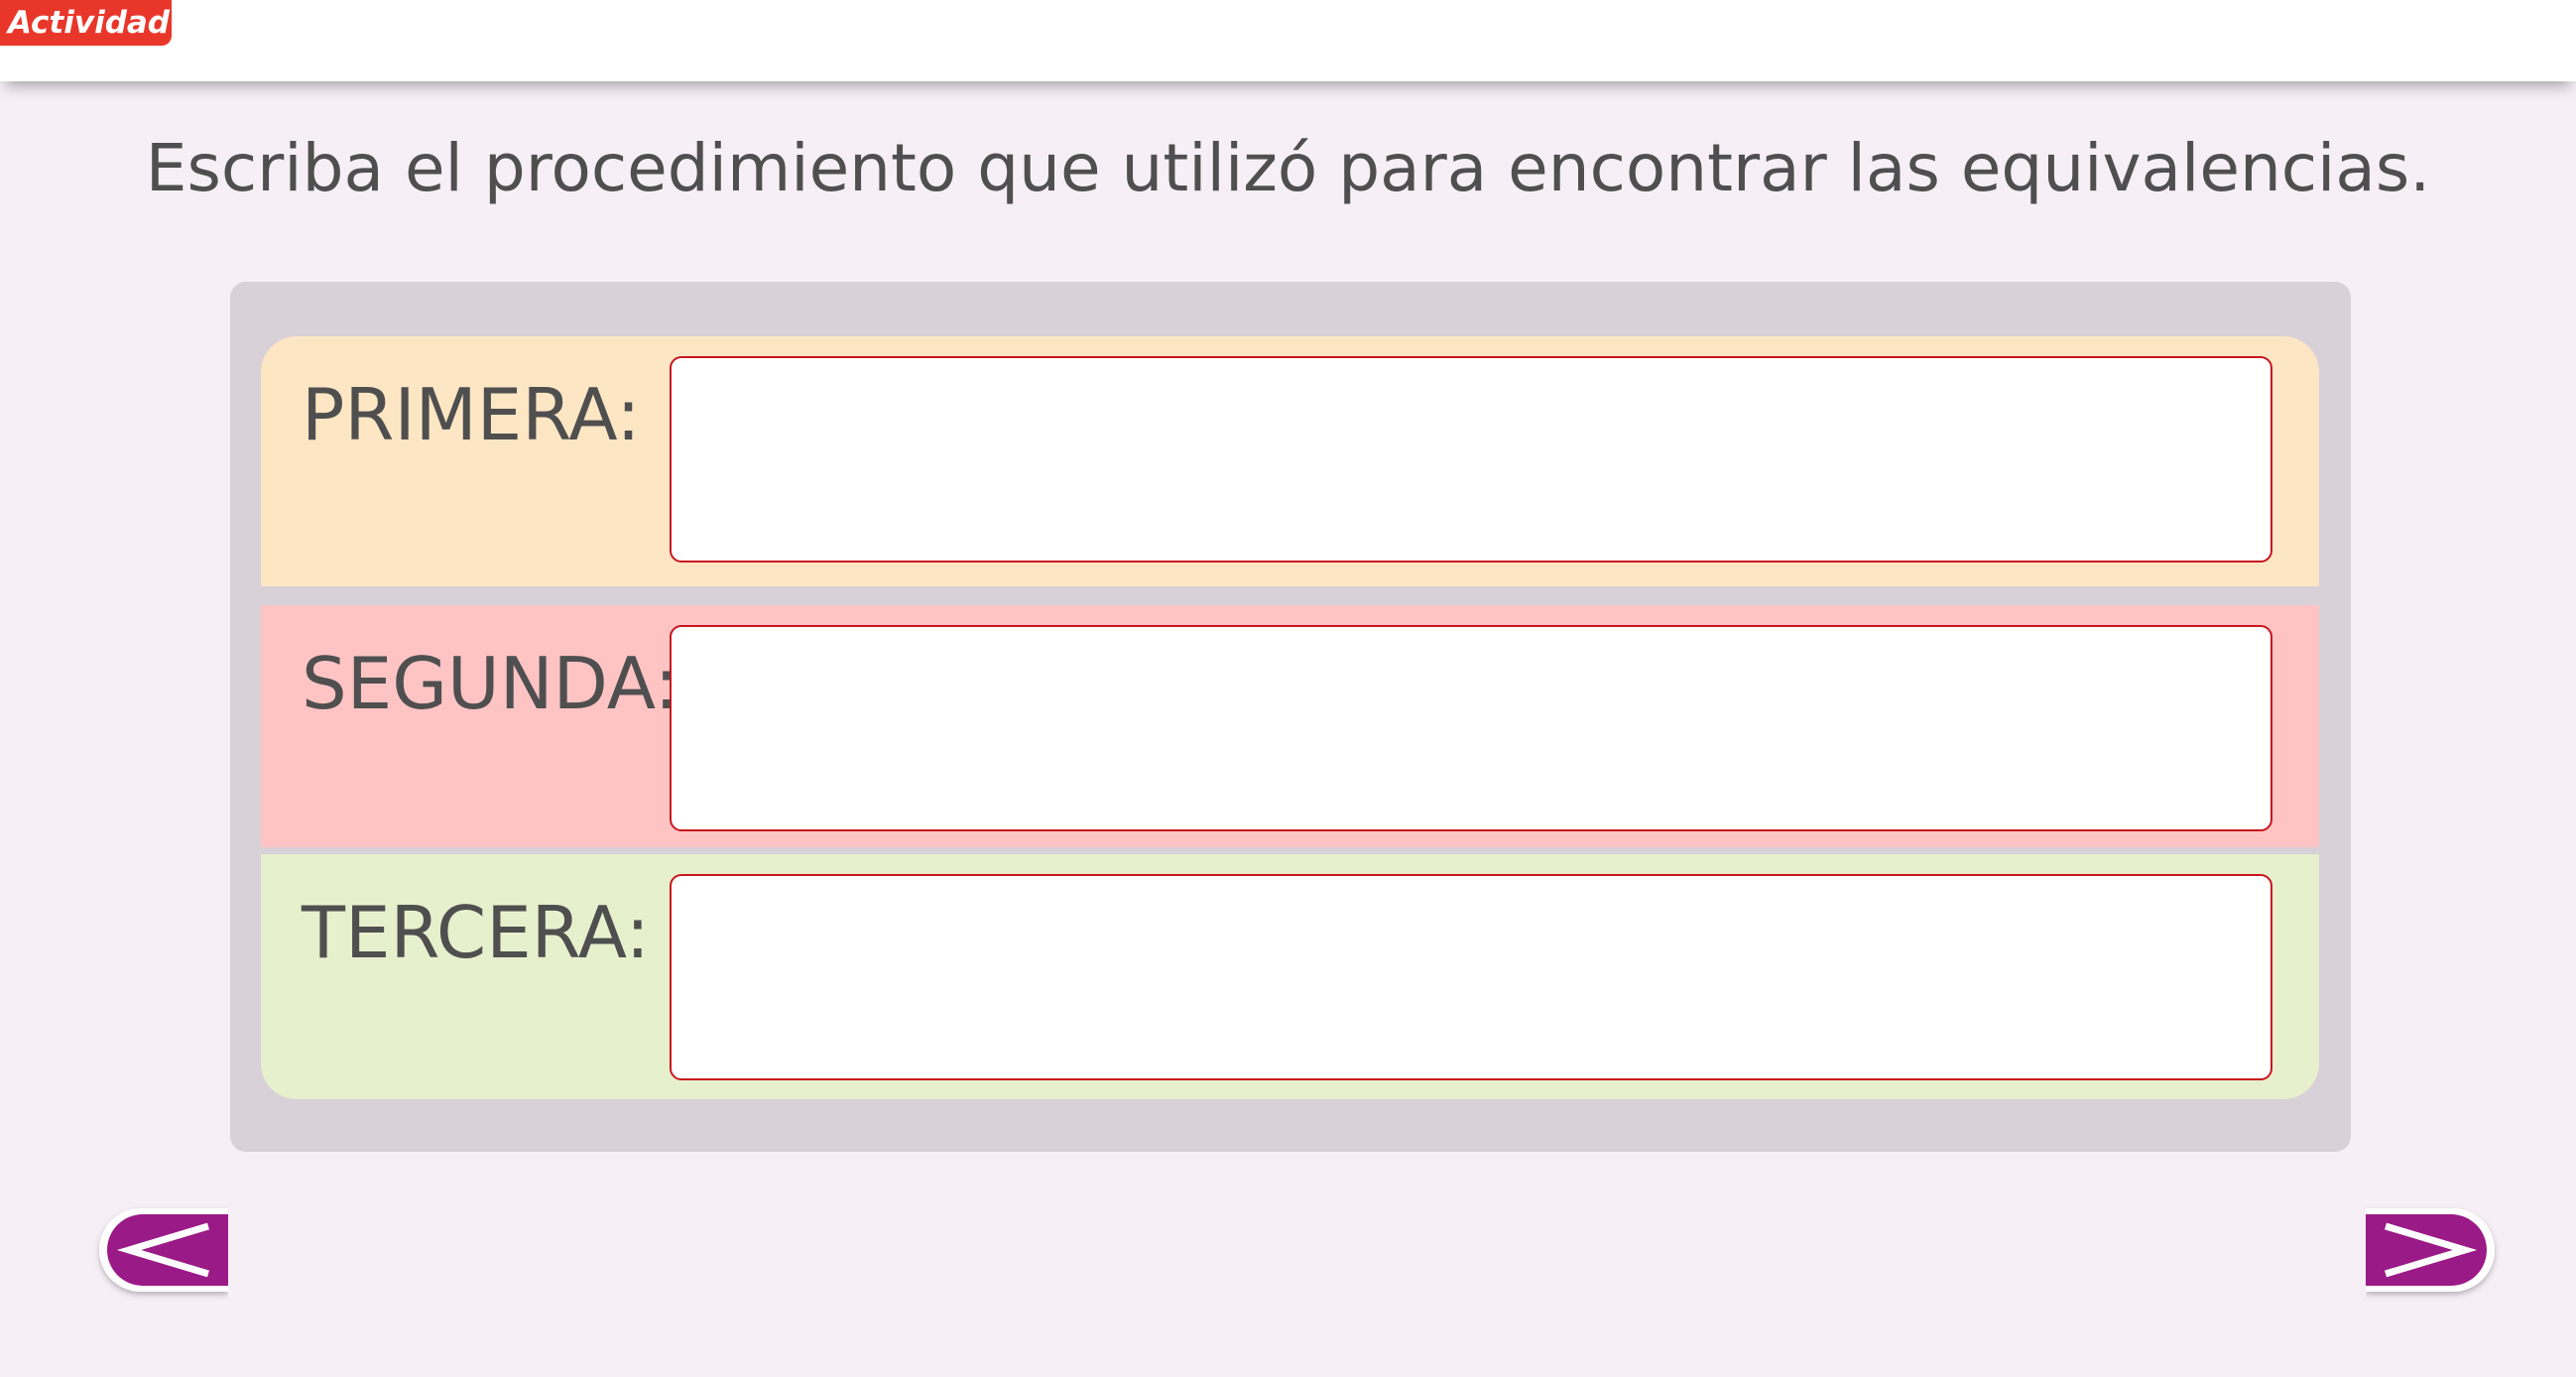 The height and width of the screenshot is (1377, 2576). What do you see at coordinates (1288, 40) in the screenshot?
I see `top-bar: Actividad 1` at bounding box center [1288, 40].